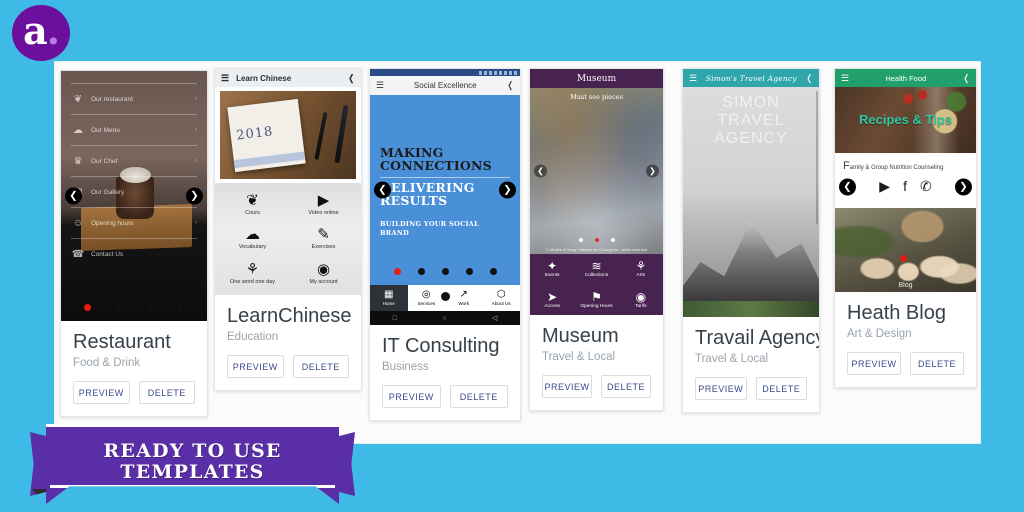 The width and height of the screenshot is (1024, 512). What do you see at coordinates (464, 303) in the screenshot?
I see `tab-label: Work` at bounding box center [464, 303].